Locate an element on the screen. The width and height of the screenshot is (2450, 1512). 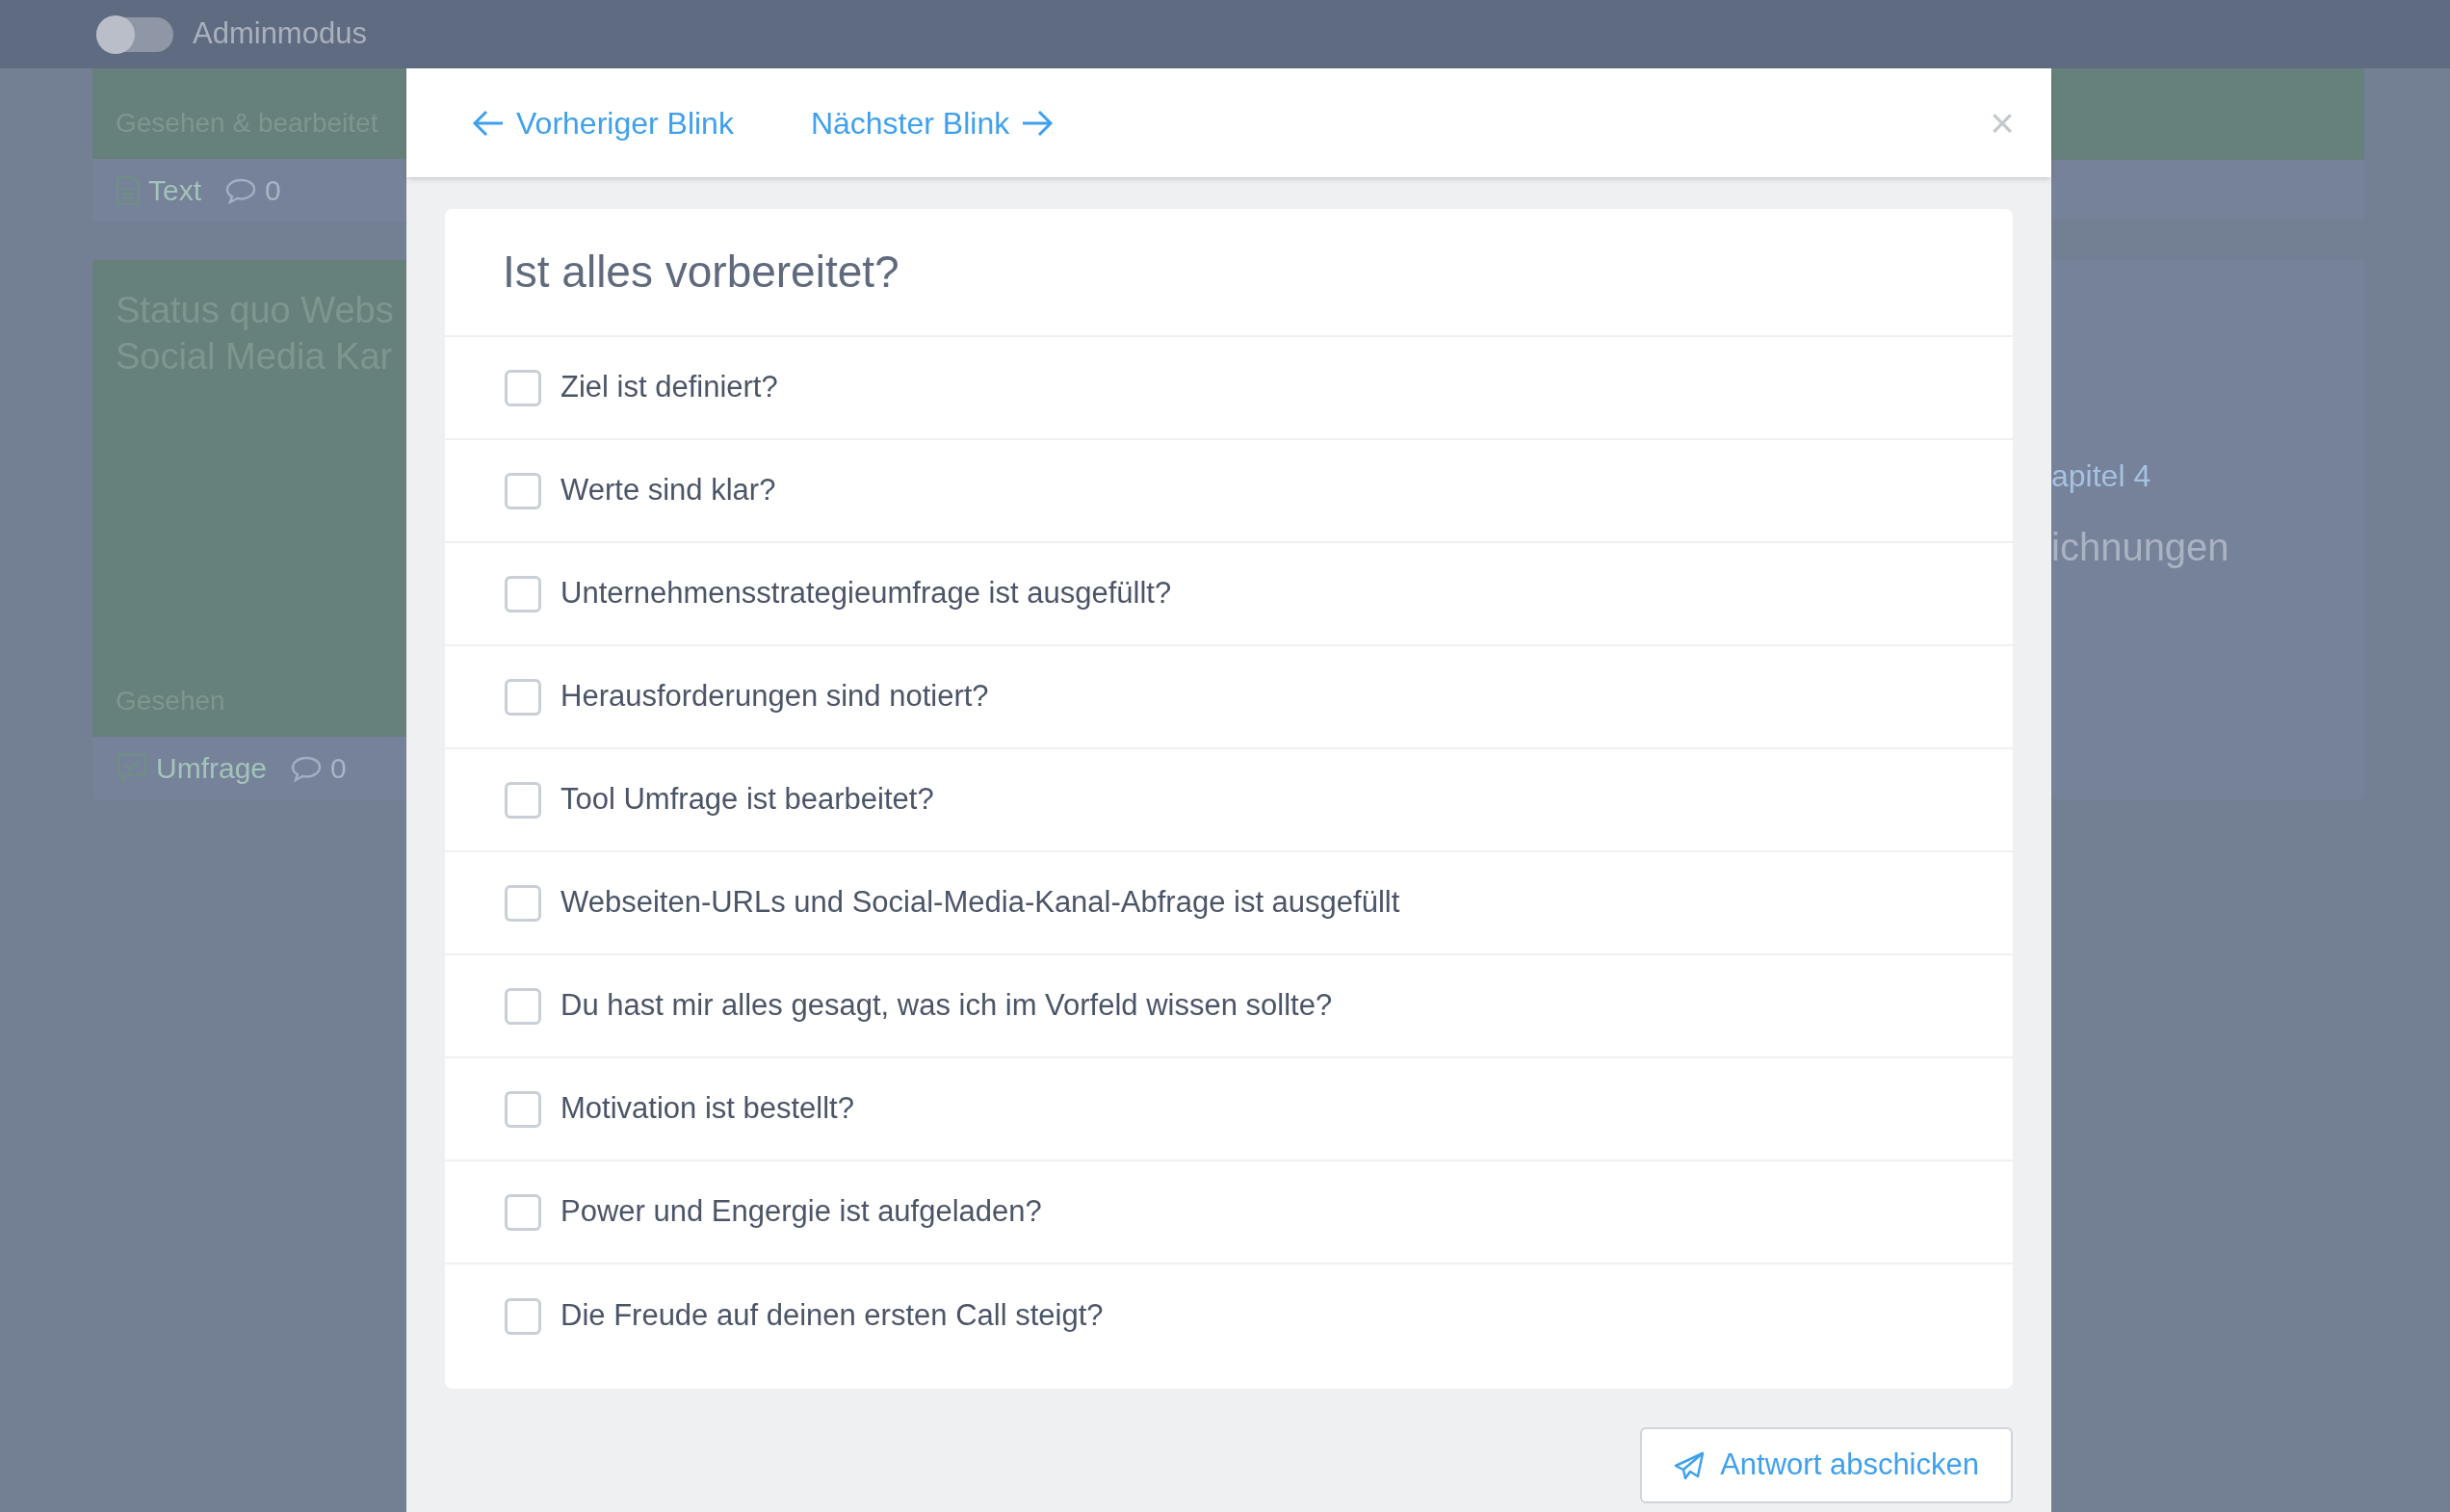
checklist-option: Motivation ist bestellt? is located at coordinates (1229, 1109).